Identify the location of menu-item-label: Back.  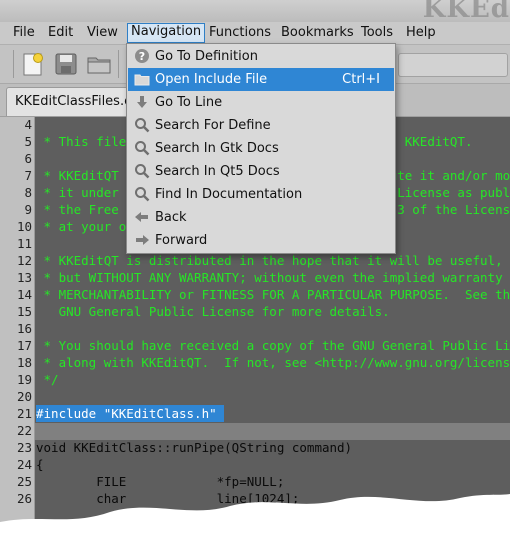
(171, 217).